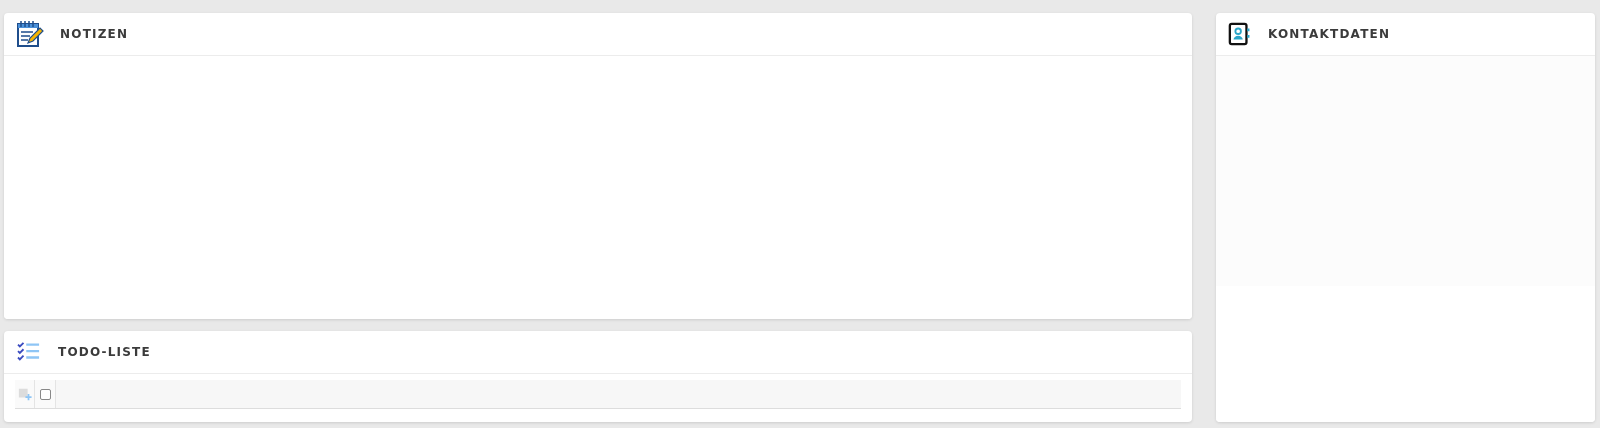  I want to click on add-item-icon, so click(24, 394).